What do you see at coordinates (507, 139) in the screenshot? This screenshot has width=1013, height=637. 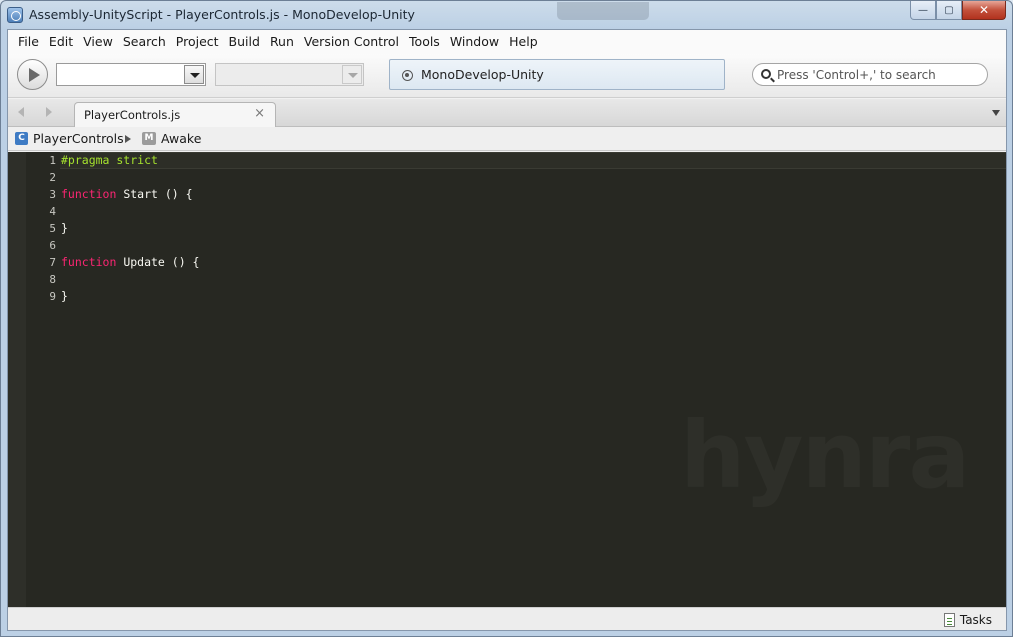 I see `breadcrumb: C PlayerControls M Awake` at bounding box center [507, 139].